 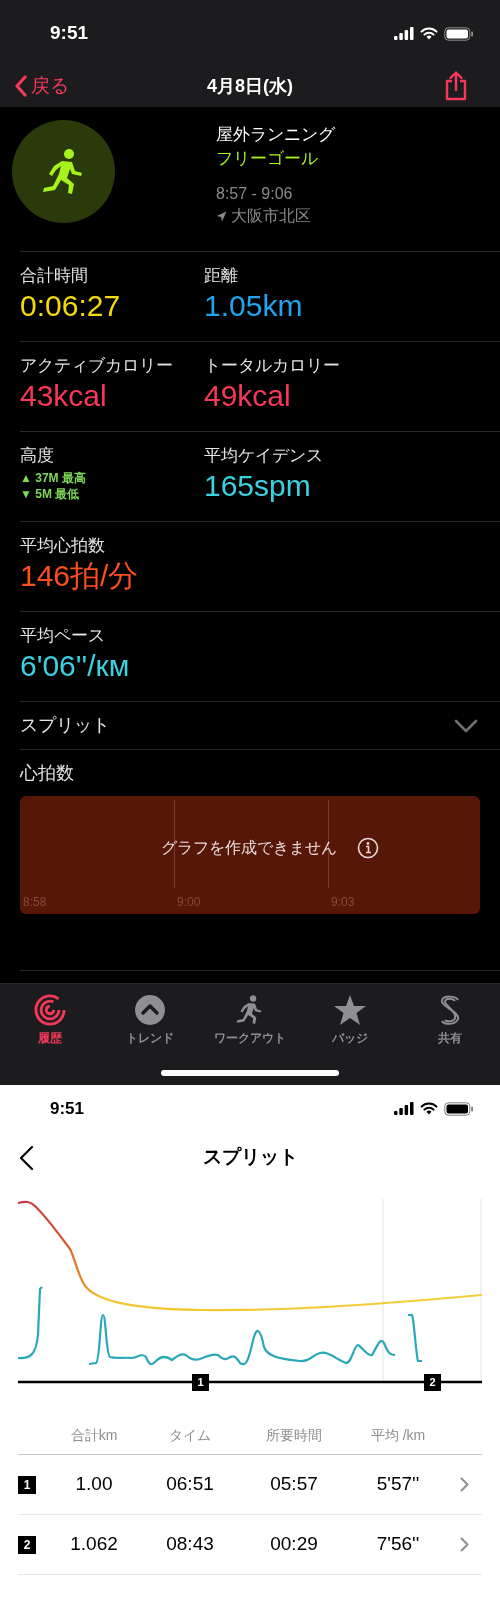 What do you see at coordinates (264, 456) in the screenshot?
I see `stat-label: 平均ケイデンス` at bounding box center [264, 456].